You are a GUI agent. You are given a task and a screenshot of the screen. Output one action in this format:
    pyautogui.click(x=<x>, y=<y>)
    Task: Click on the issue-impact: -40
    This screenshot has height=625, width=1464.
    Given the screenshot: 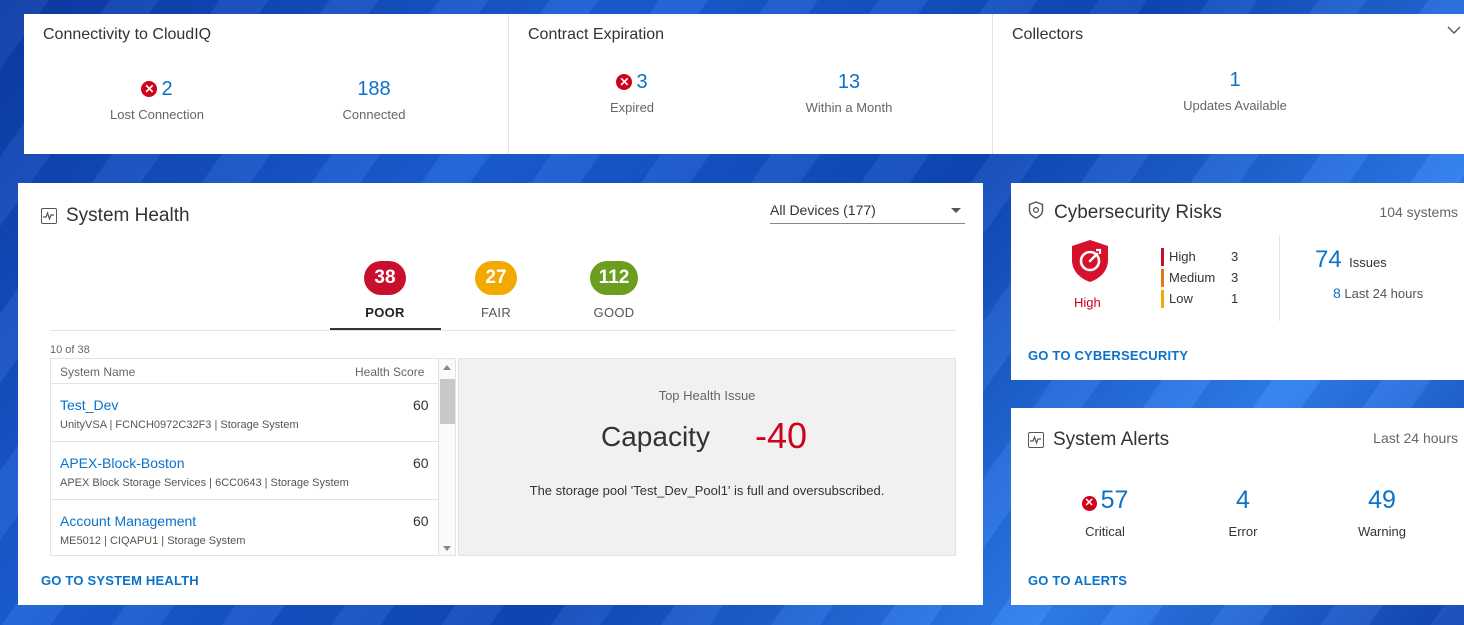 What is the action you would take?
    pyautogui.click(x=781, y=435)
    